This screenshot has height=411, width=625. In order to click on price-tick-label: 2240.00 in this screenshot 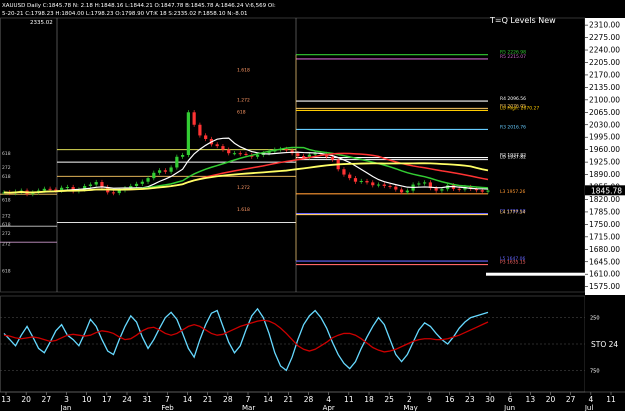, I will do `click(604, 50)`.